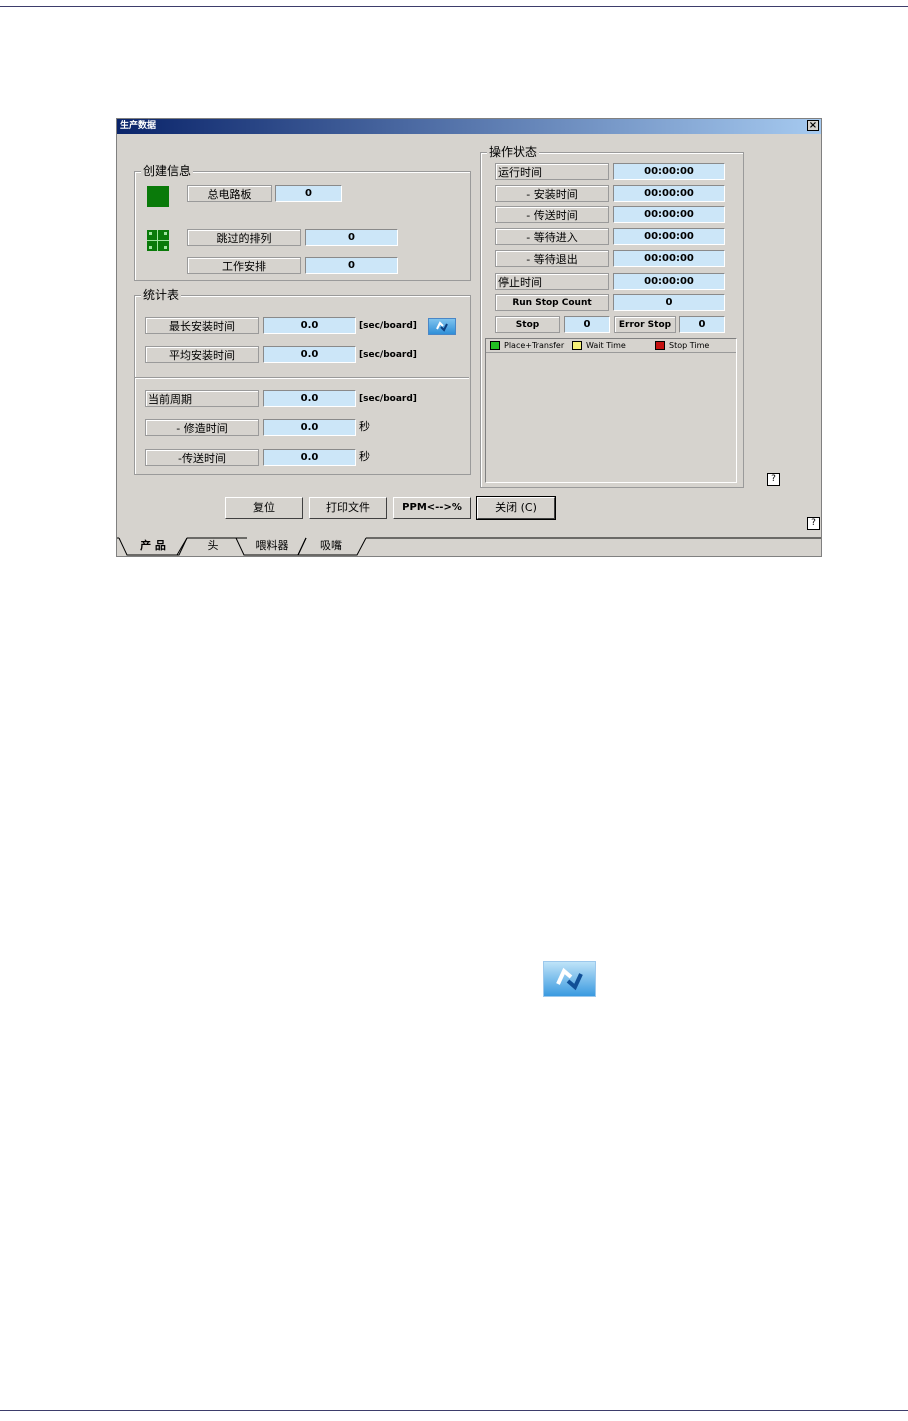  I want to click on refresh-icon-large, so click(569, 979).